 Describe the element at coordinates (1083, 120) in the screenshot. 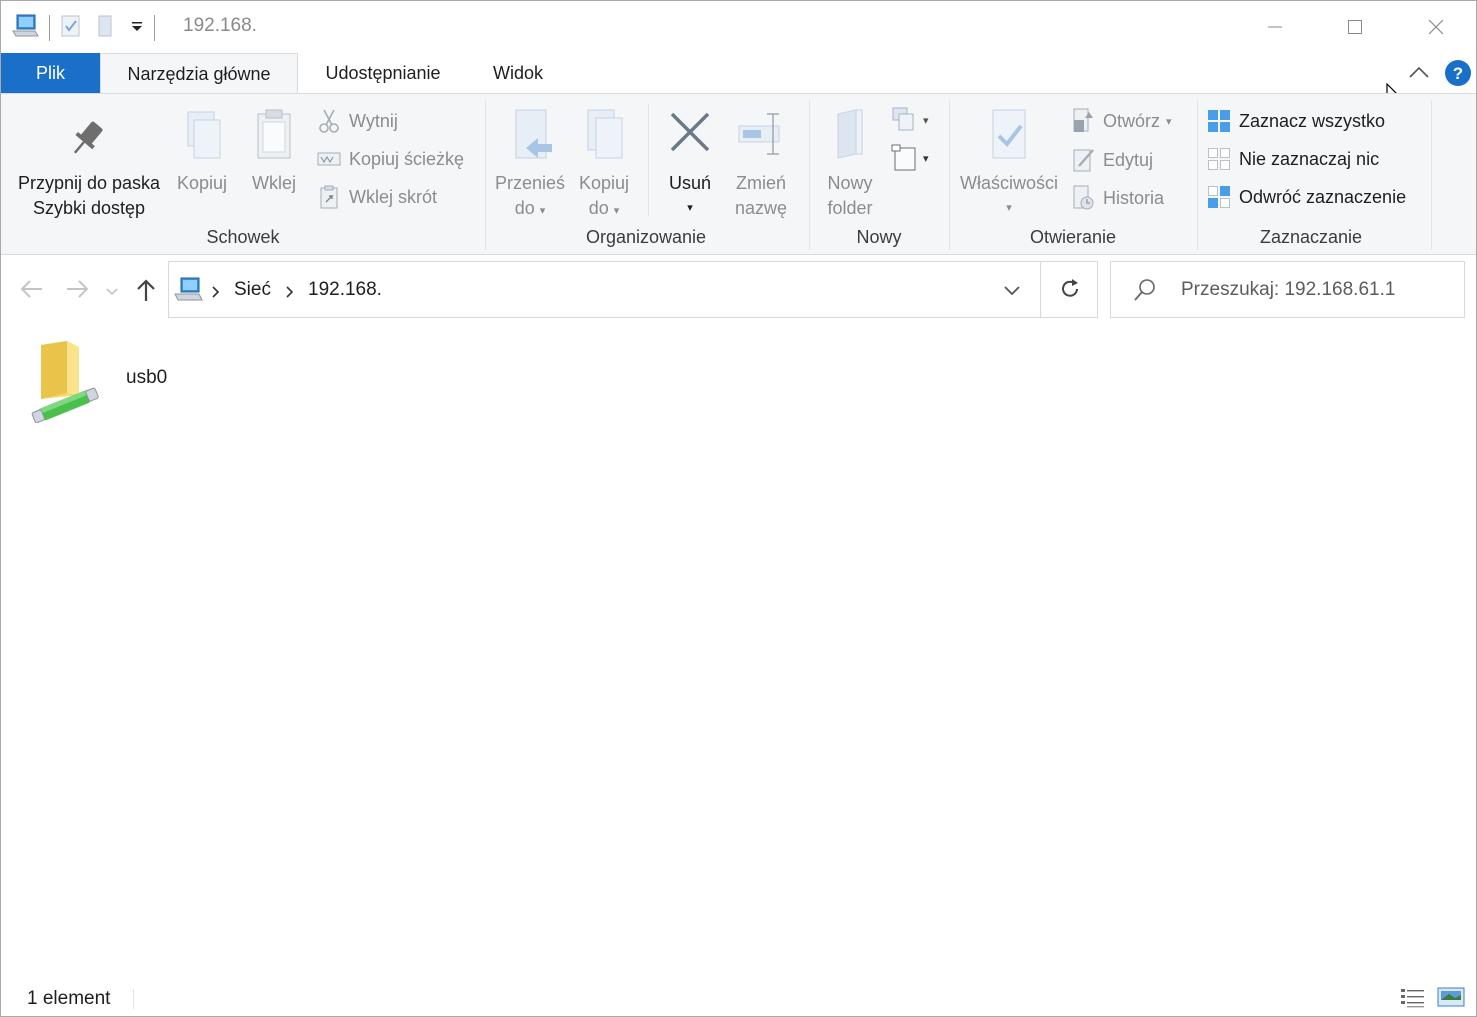

I see `open-icon` at that location.